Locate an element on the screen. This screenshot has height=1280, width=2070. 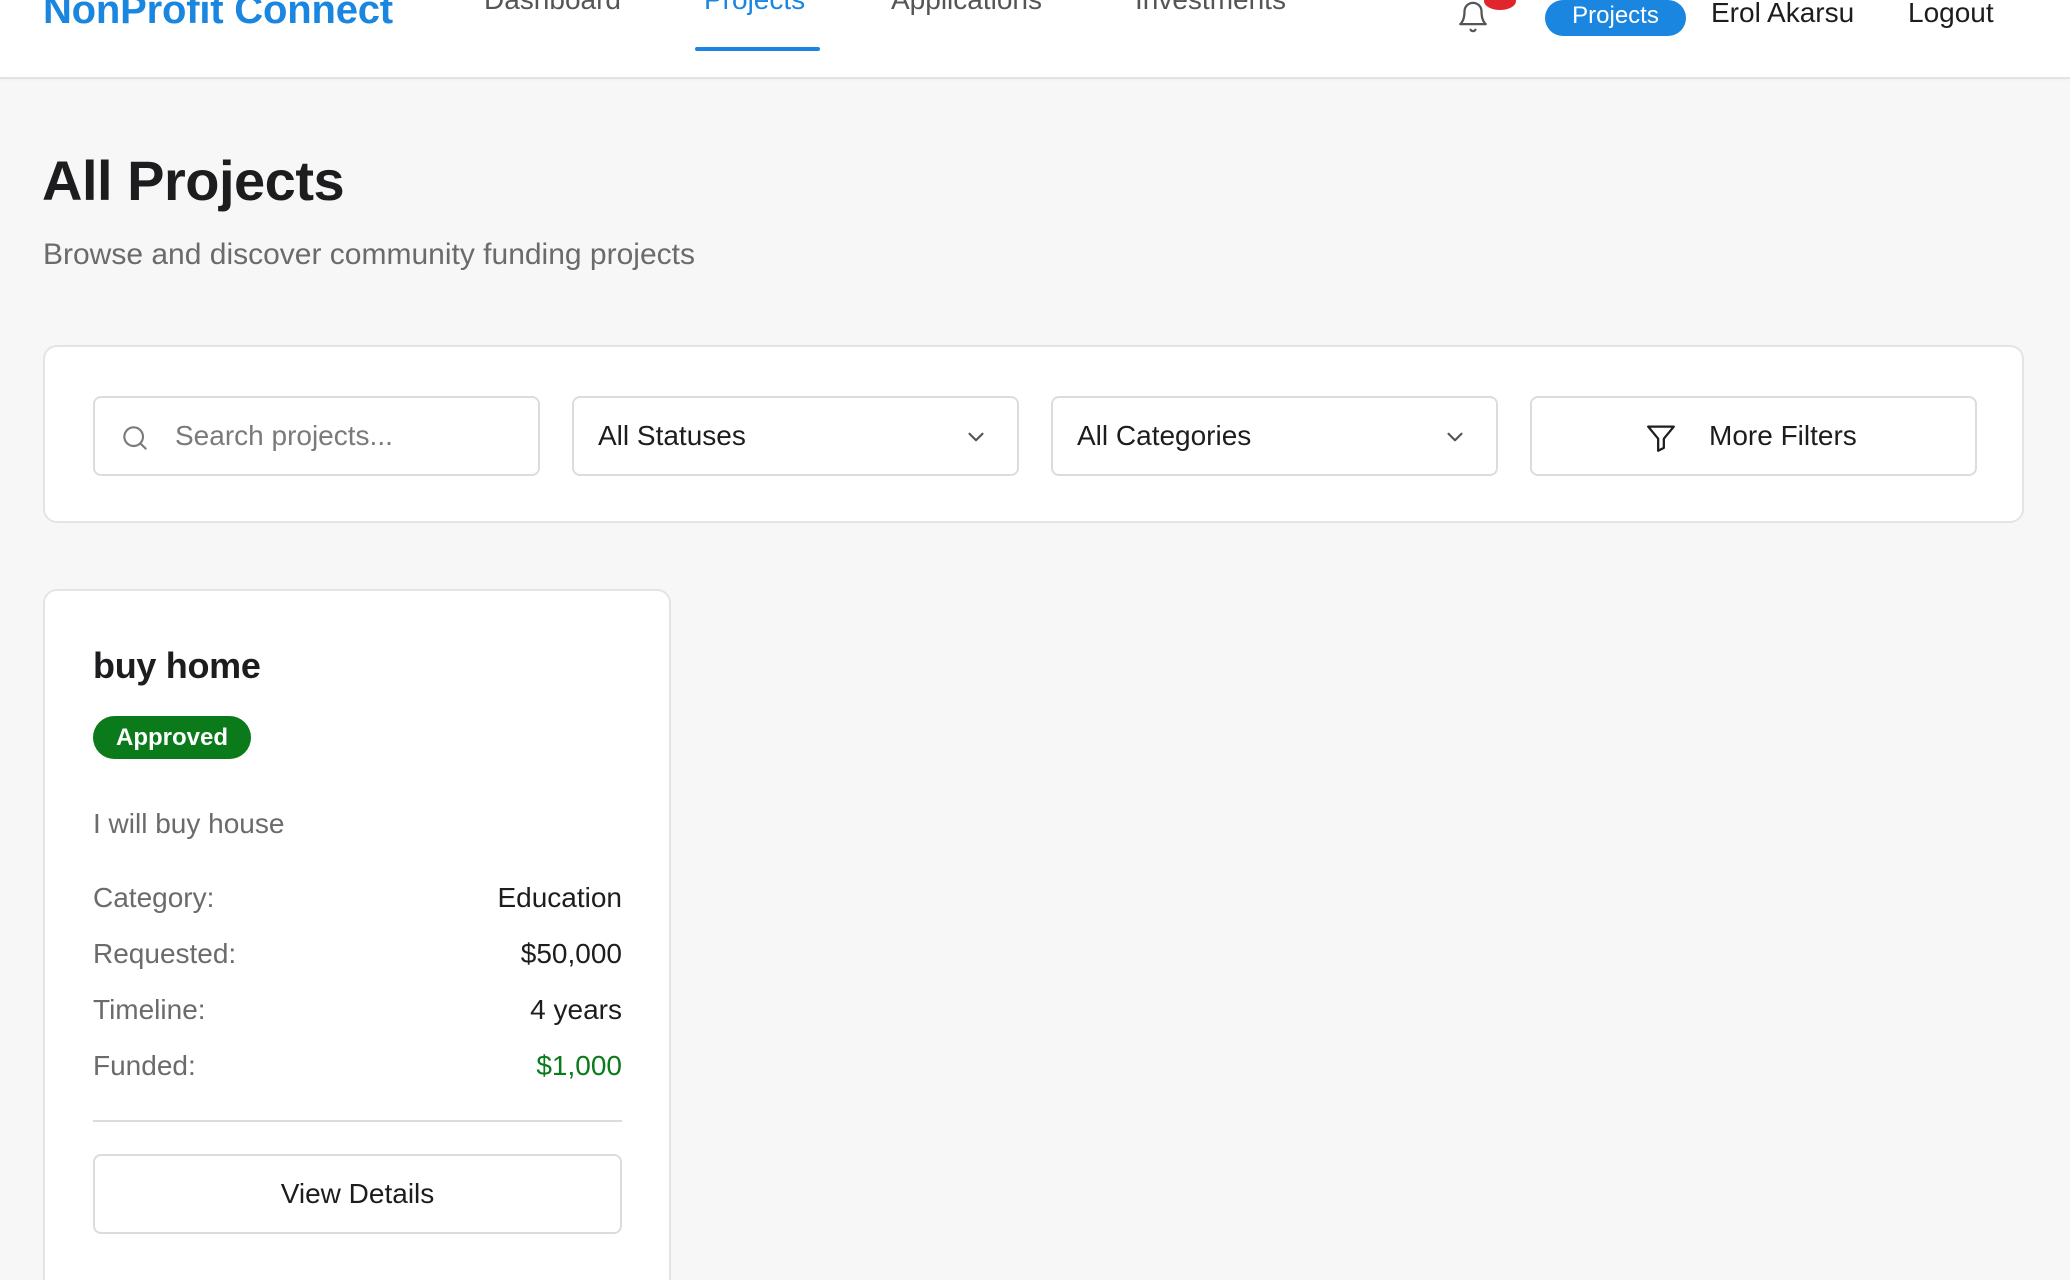
brand-logo: NonProfit Connect is located at coordinates (218, 16).